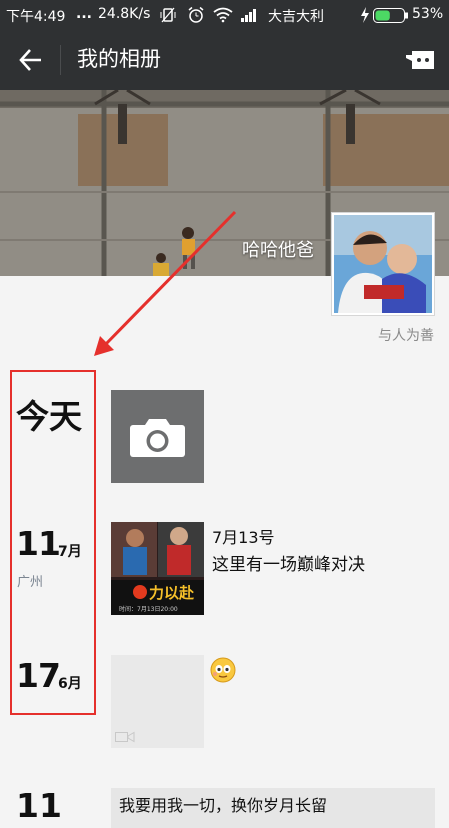 This screenshot has width=449, height=828. I want to click on post-thumbnail: 力以赴 时间：7月13日20:00, so click(157, 568).